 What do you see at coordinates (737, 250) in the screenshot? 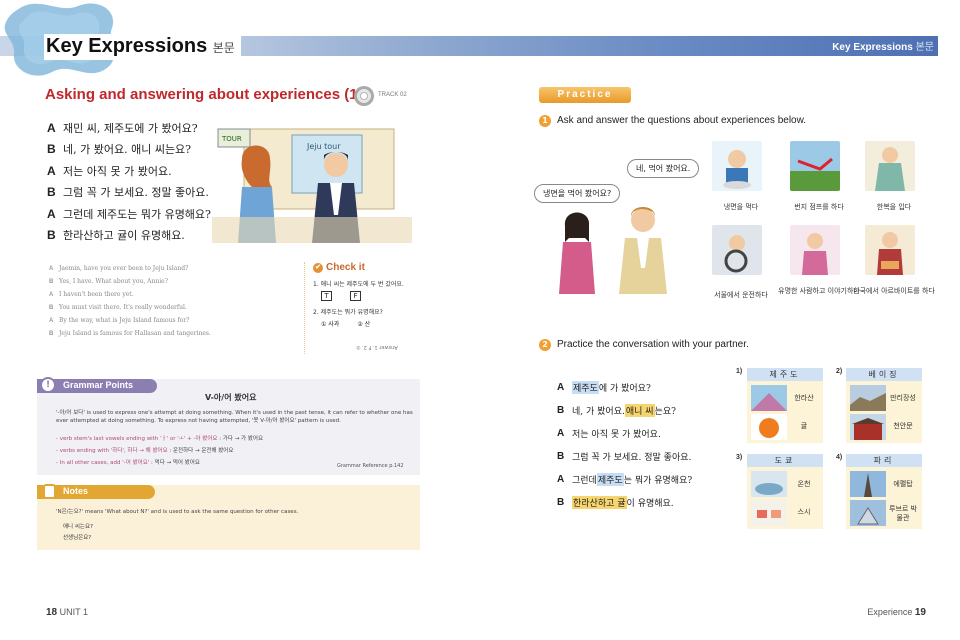
I see `driving-seoul-image` at bounding box center [737, 250].